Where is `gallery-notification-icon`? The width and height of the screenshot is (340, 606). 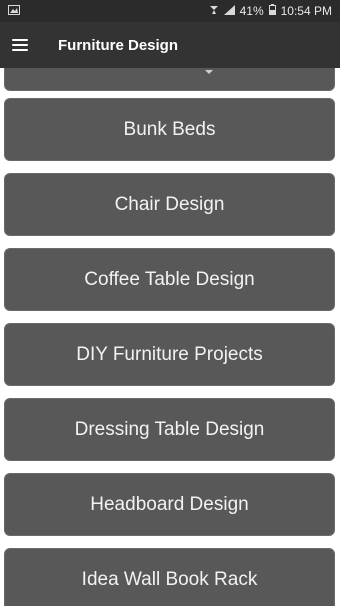 gallery-notification-icon is located at coordinates (14, 11).